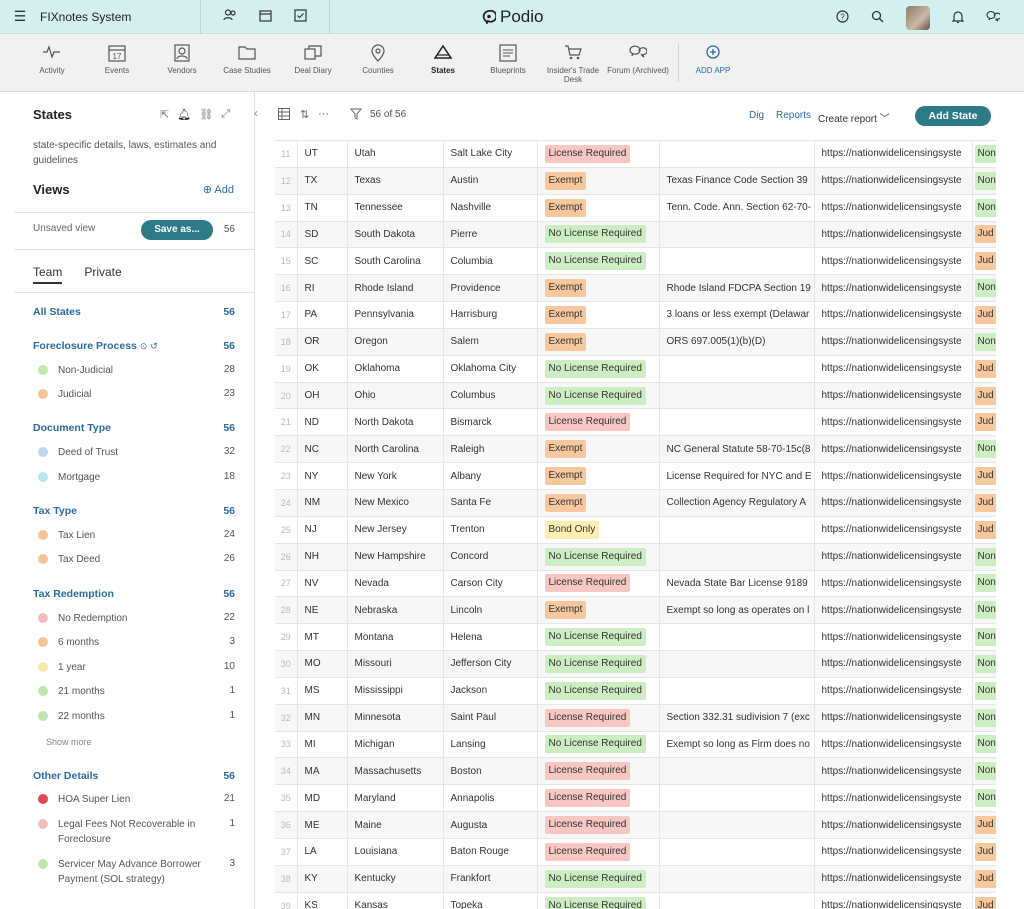  What do you see at coordinates (69, 742) in the screenshot?
I see `show-more-link: Show more` at bounding box center [69, 742].